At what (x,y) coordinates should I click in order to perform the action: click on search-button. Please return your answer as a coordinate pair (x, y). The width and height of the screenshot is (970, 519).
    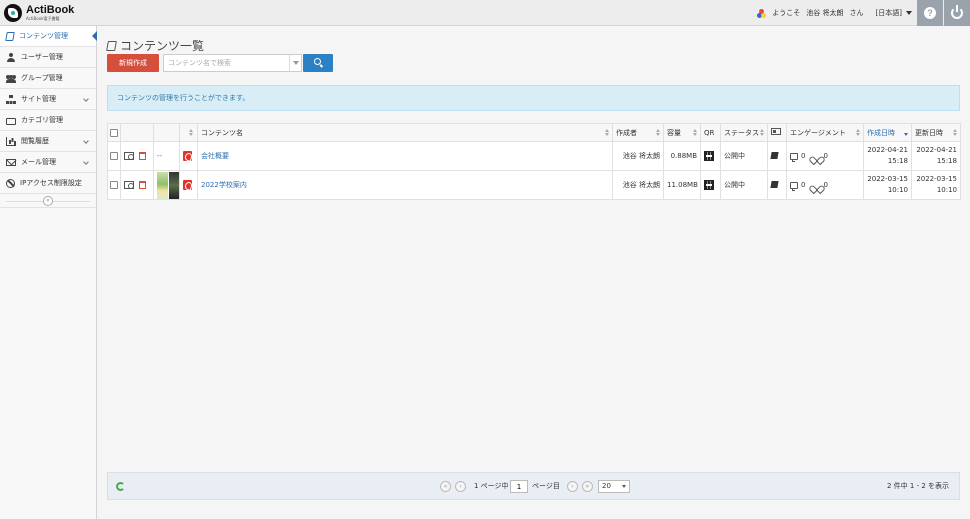
    Looking at the image, I should click on (318, 63).